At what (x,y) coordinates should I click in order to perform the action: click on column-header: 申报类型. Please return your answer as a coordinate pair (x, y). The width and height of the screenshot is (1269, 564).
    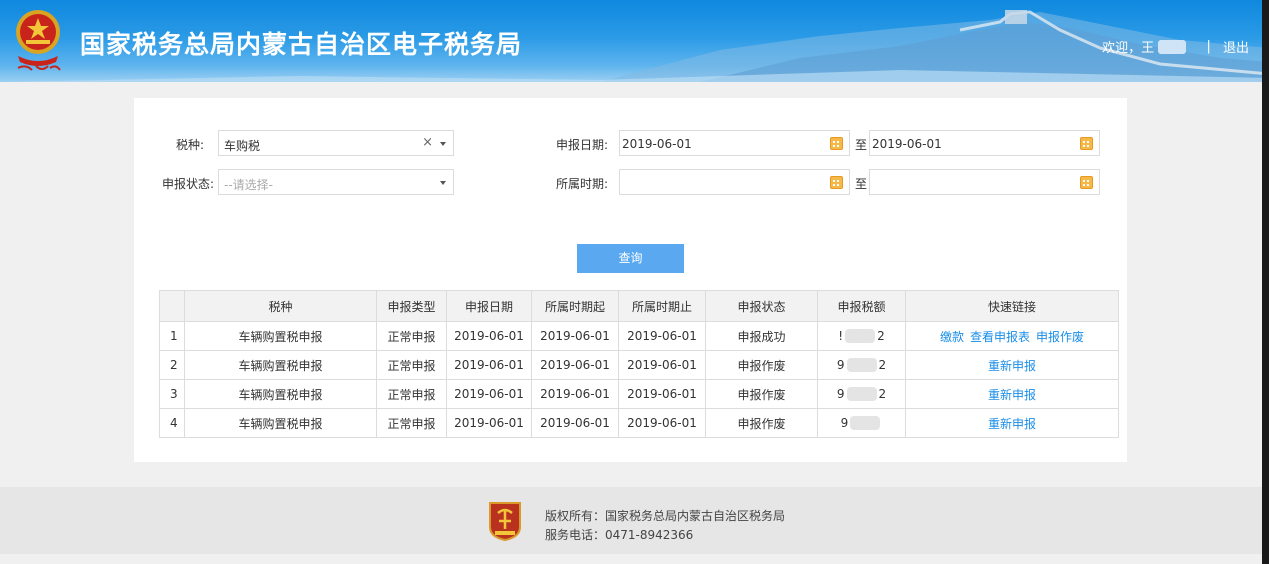
    Looking at the image, I should click on (411, 306).